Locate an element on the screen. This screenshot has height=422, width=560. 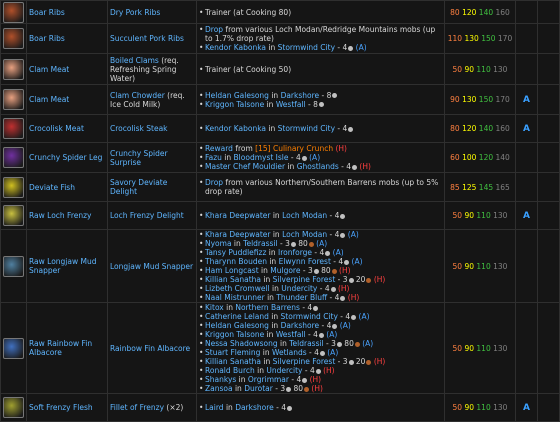
mud-snapper-icon is located at coordinates (13, 266).